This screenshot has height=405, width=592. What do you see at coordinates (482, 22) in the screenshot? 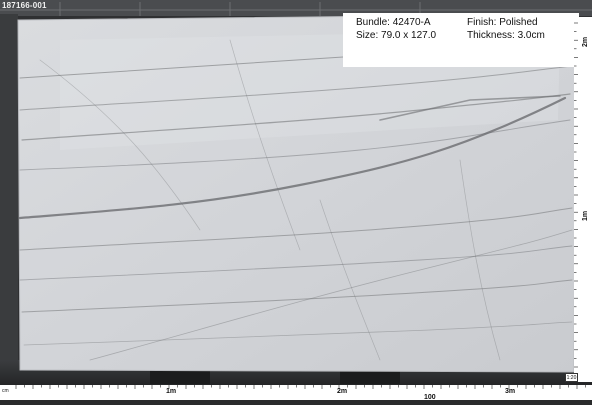
I see `finish-label: Finish:` at bounding box center [482, 22].